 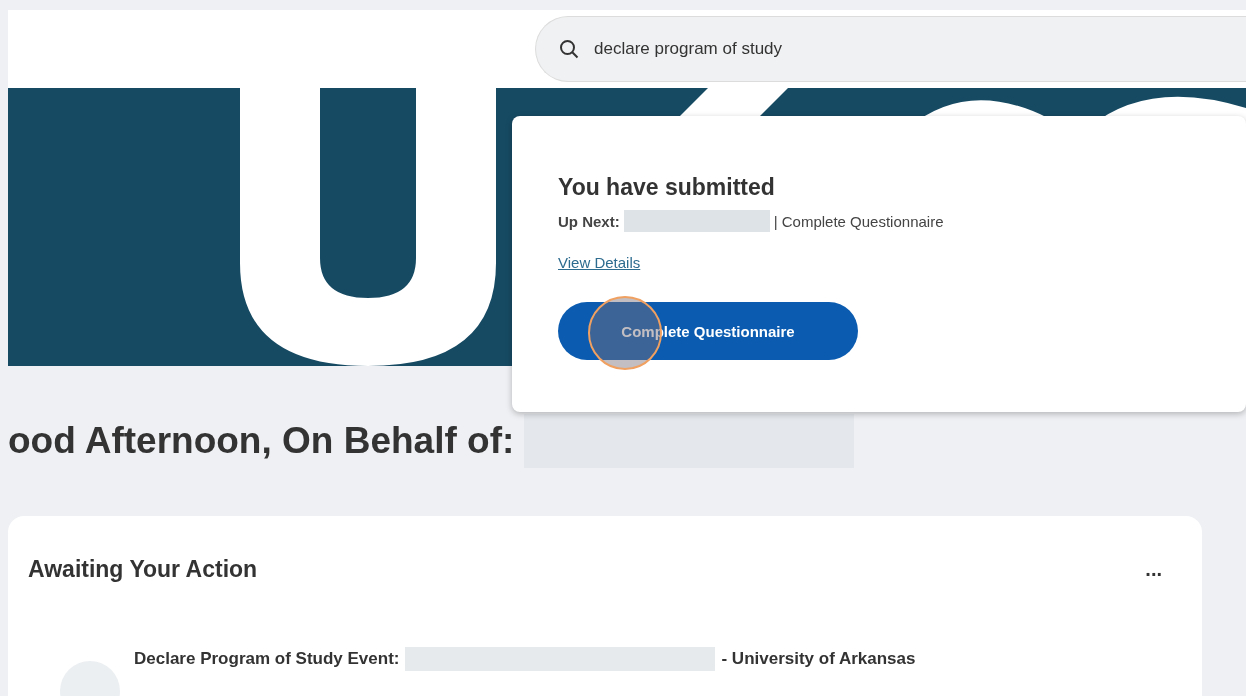 What do you see at coordinates (858, 221) in the screenshot?
I see `up-next-task: | Complete Questionnaire` at bounding box center [858, 221].